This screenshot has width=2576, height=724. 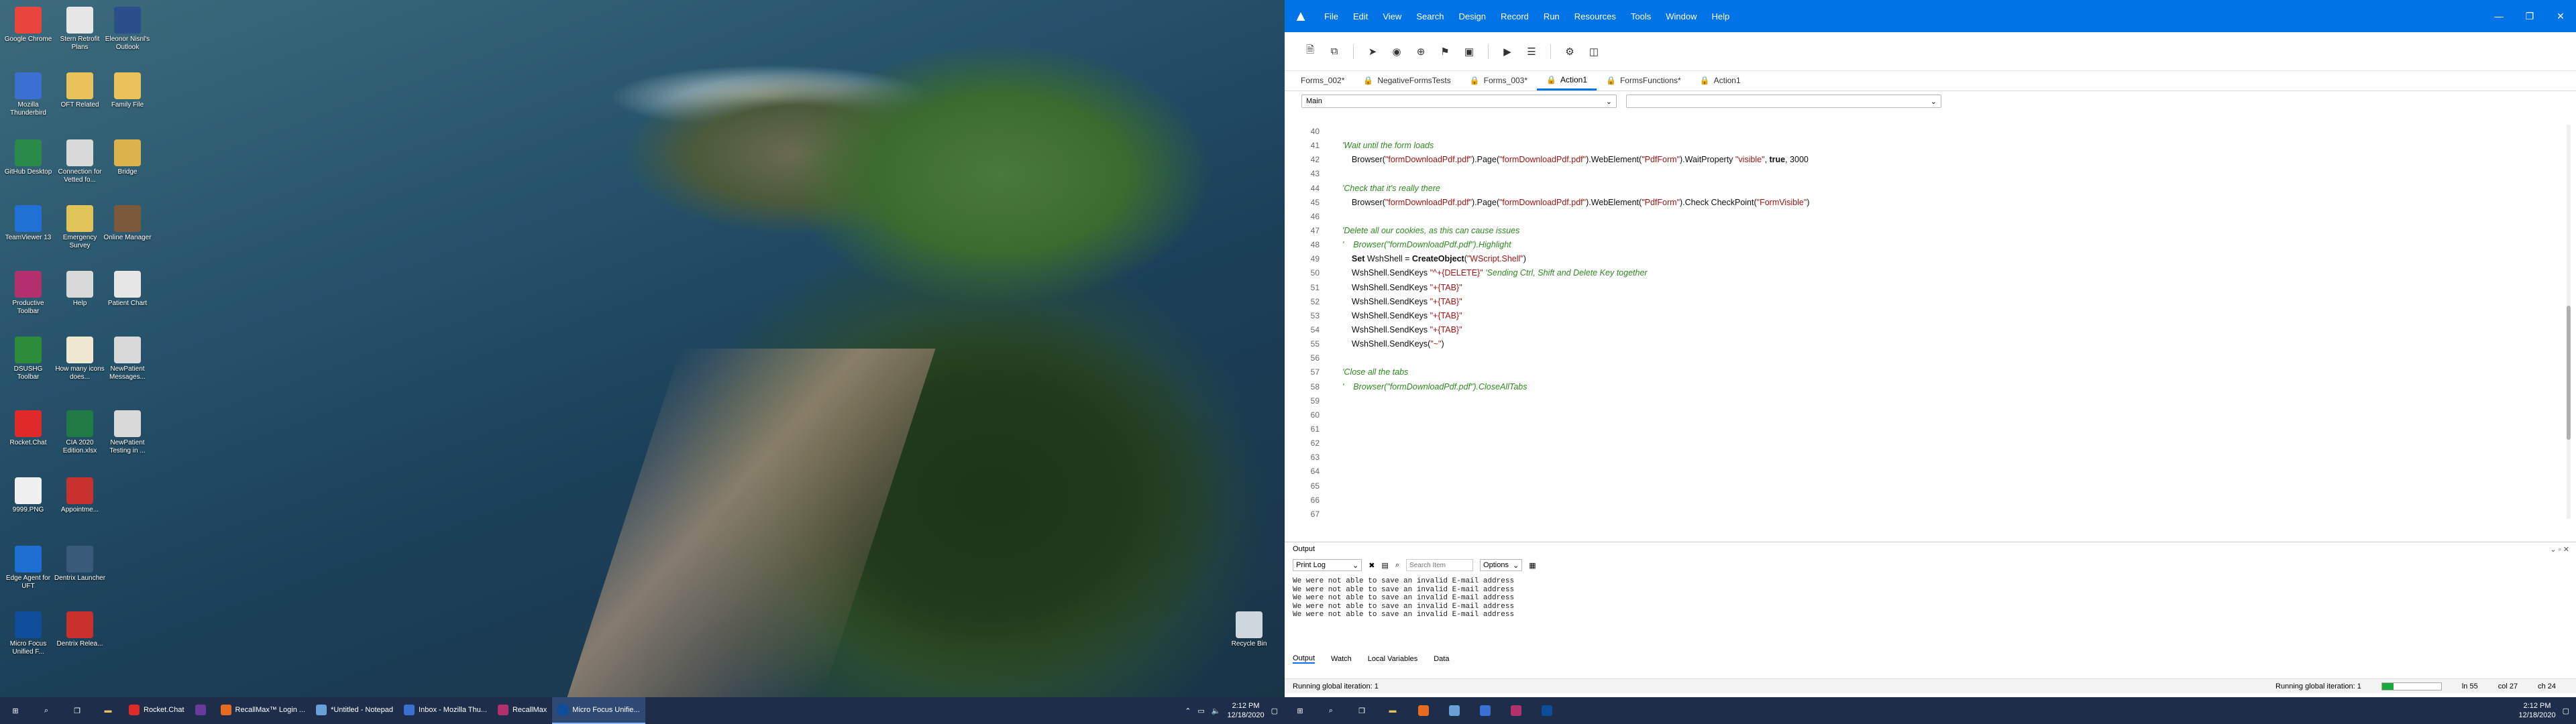 I want to click on document-tab: Forms_002*, so click(x=1322, y=80).